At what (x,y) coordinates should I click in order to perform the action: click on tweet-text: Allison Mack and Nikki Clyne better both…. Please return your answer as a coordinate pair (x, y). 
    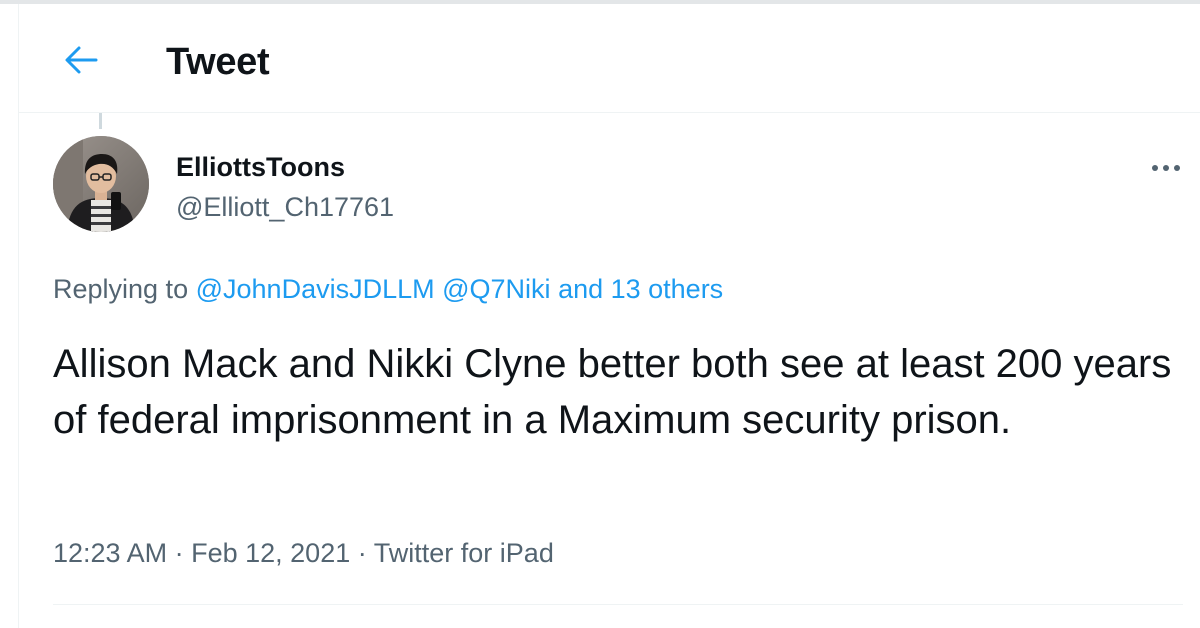
    Looking at the image, I should click on (612, 392).